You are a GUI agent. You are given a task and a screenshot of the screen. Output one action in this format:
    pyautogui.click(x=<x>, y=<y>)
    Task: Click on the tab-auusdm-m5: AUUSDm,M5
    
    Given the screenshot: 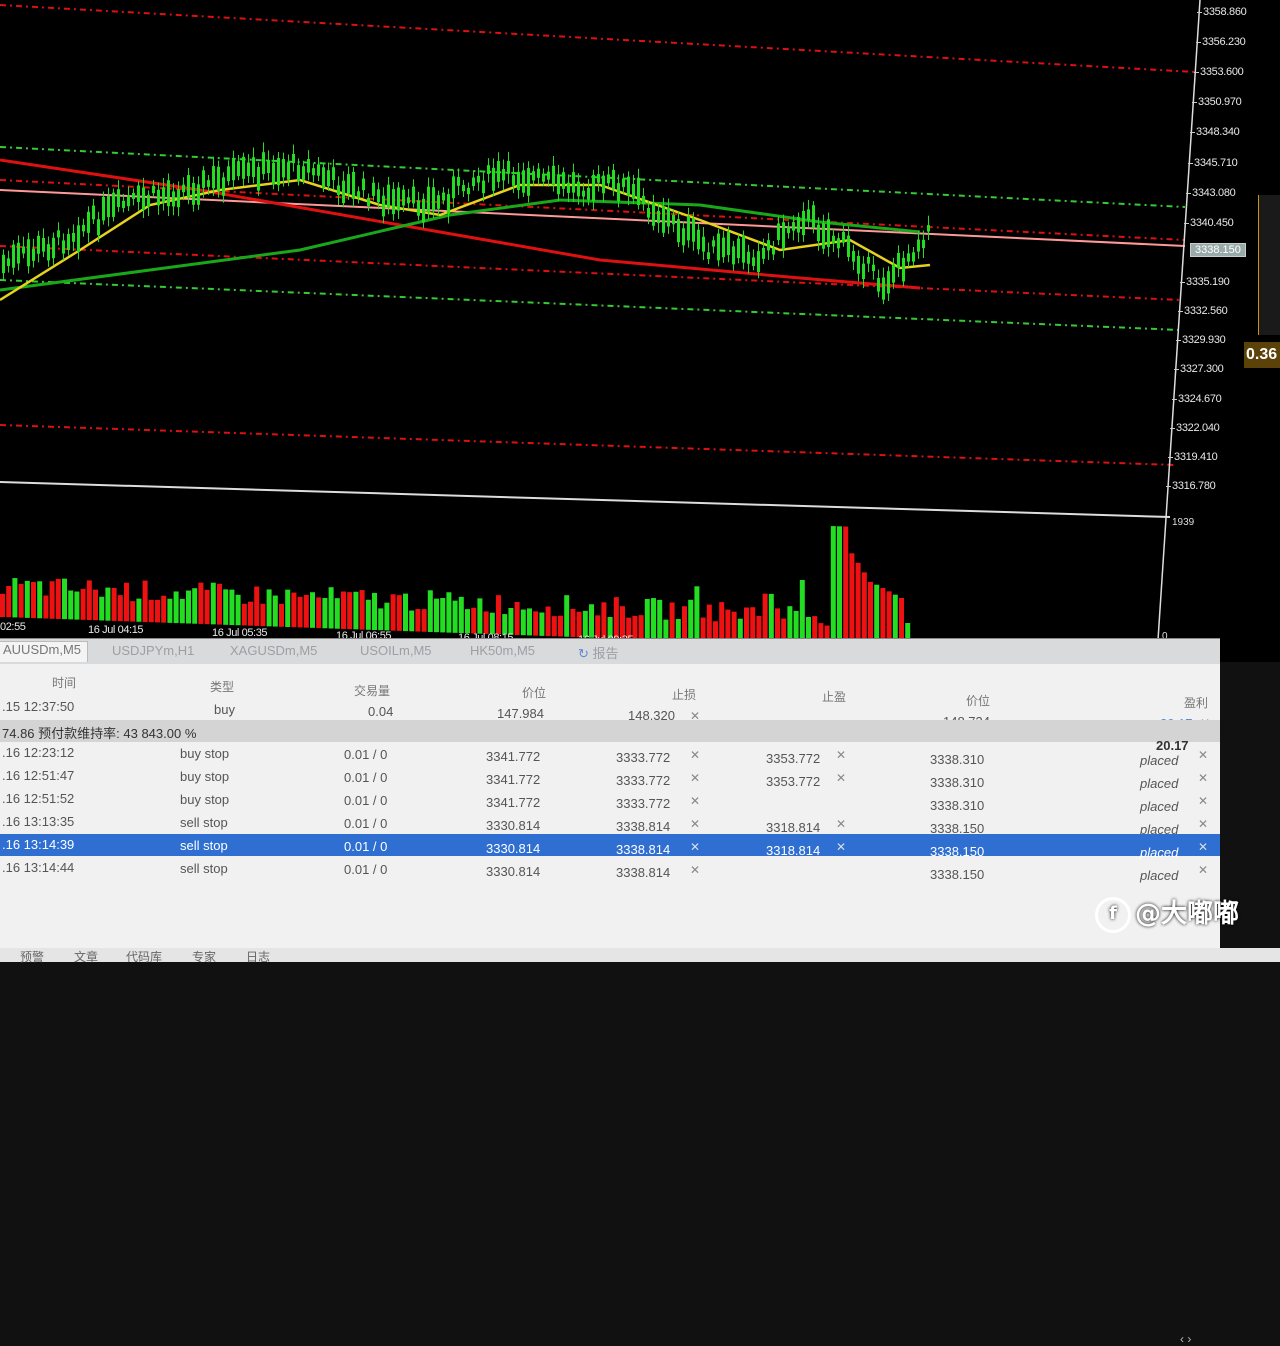 What is the action you would take?
    pyautogui.click(x=44, y=651)
    